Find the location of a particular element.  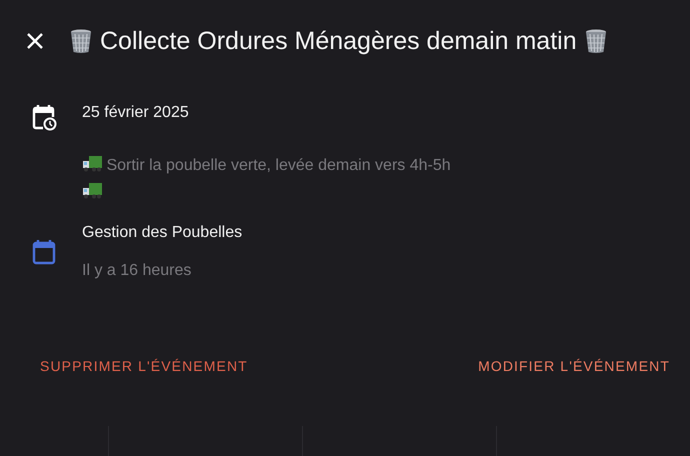

calendar-name: Gestion des Poubelles is located at coordinates (162, 233).